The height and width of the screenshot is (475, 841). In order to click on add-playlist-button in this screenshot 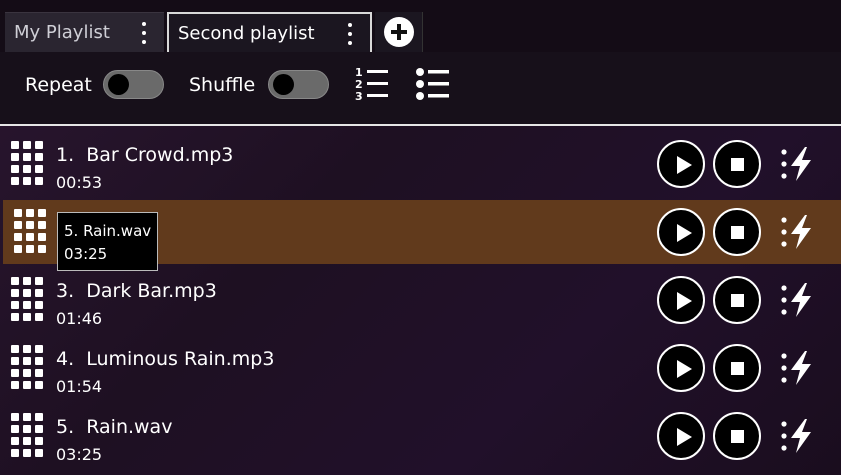, I will do `click(399, 32)`.